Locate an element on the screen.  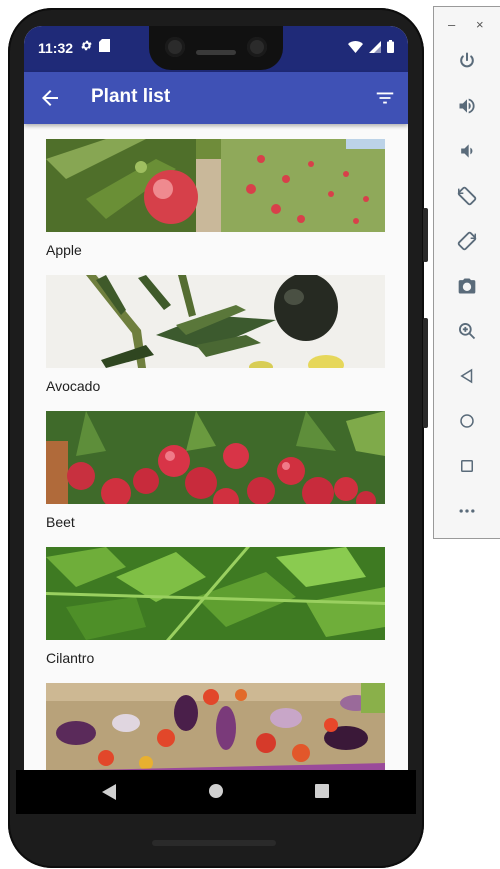
power-icon is located at coordinates (467, 60).